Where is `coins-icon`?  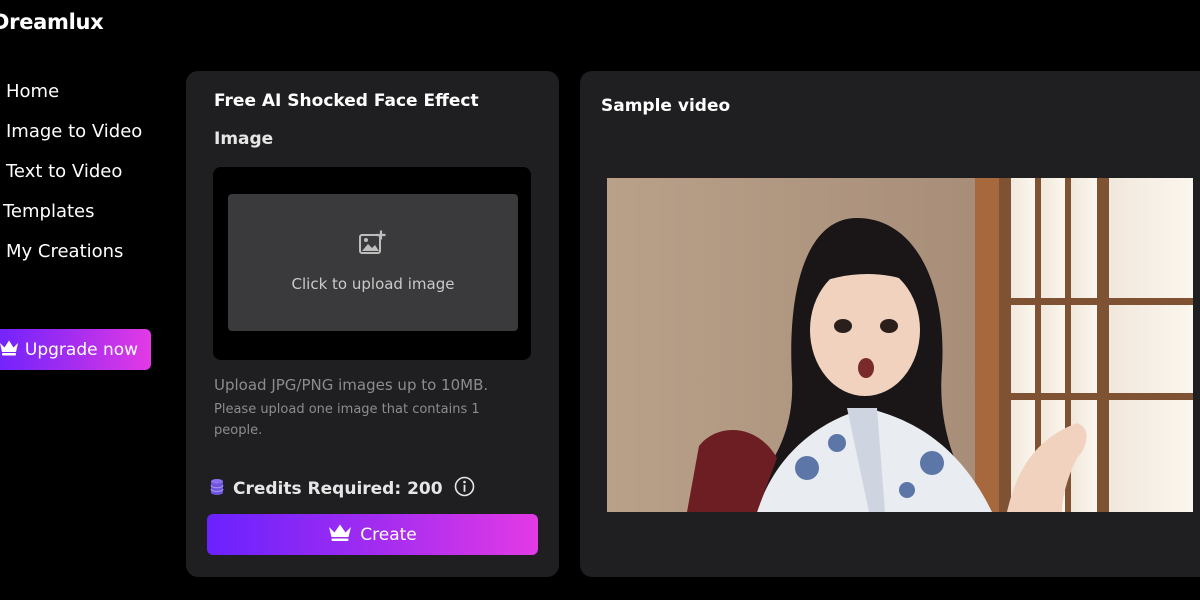
coins-icon is located at coordinates (217, 489).